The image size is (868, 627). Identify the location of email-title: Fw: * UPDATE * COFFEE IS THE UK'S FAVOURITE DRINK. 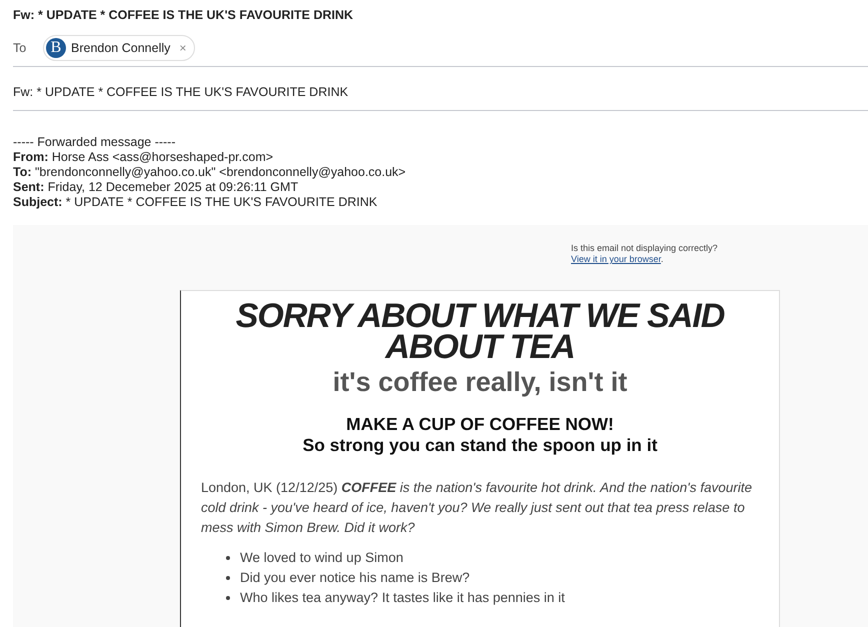
(183, 15).